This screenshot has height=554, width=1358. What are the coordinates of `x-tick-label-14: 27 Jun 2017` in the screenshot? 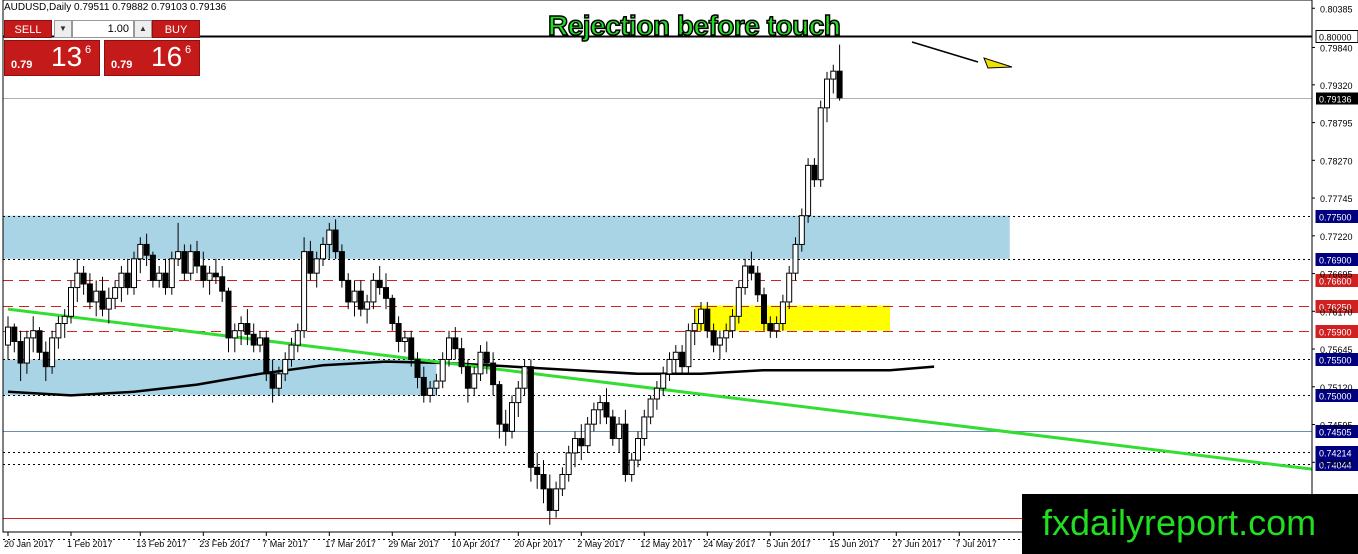 It's located at (917, 544).